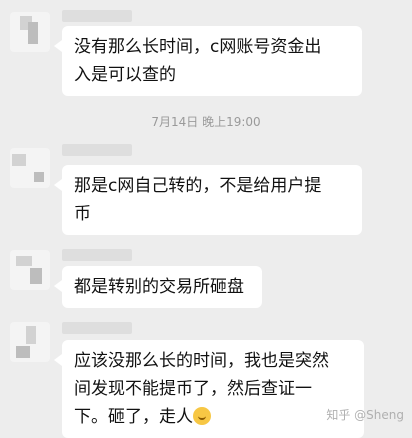  I want to click on message-text: 应该没那么长的时间，我也是突然, so click(201, 361).